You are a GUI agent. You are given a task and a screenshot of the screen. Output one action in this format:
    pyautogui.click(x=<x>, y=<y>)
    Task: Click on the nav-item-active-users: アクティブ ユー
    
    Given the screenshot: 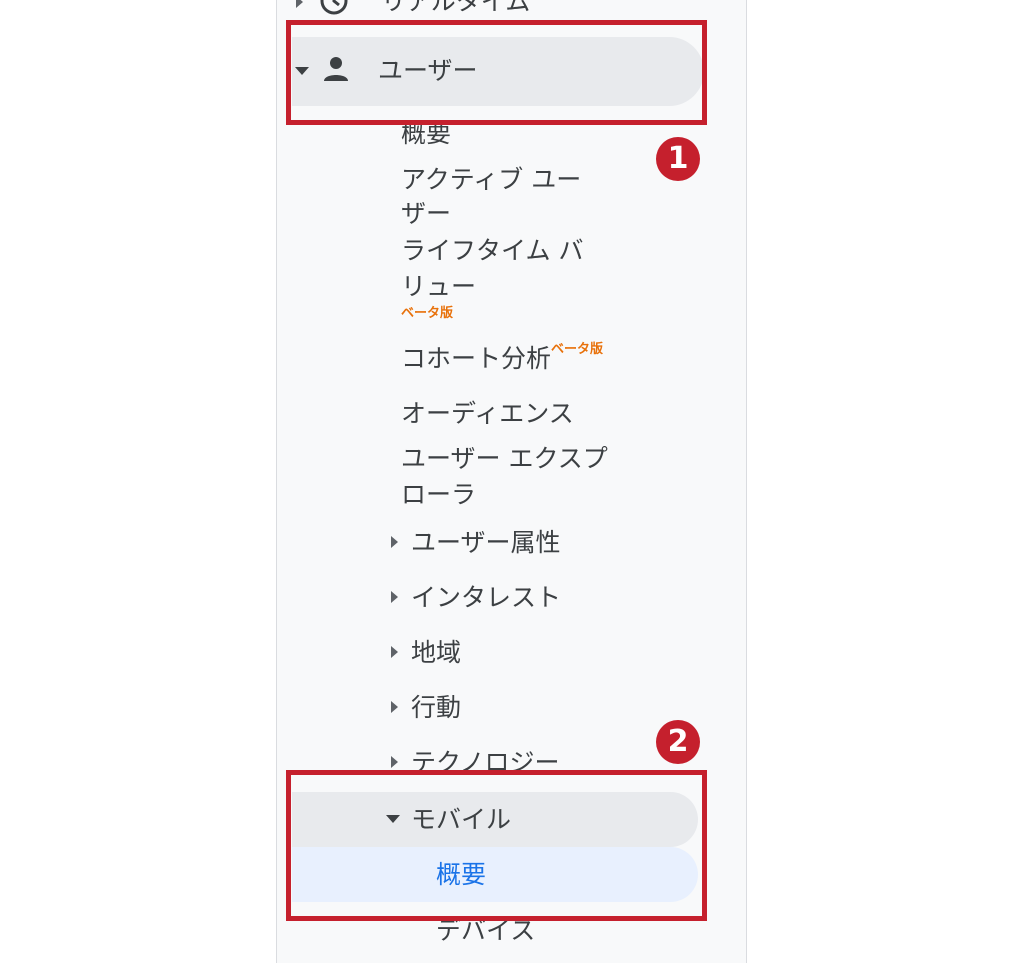 What is the action you would take?
    pyautogui.click(x=491, y=180)
    